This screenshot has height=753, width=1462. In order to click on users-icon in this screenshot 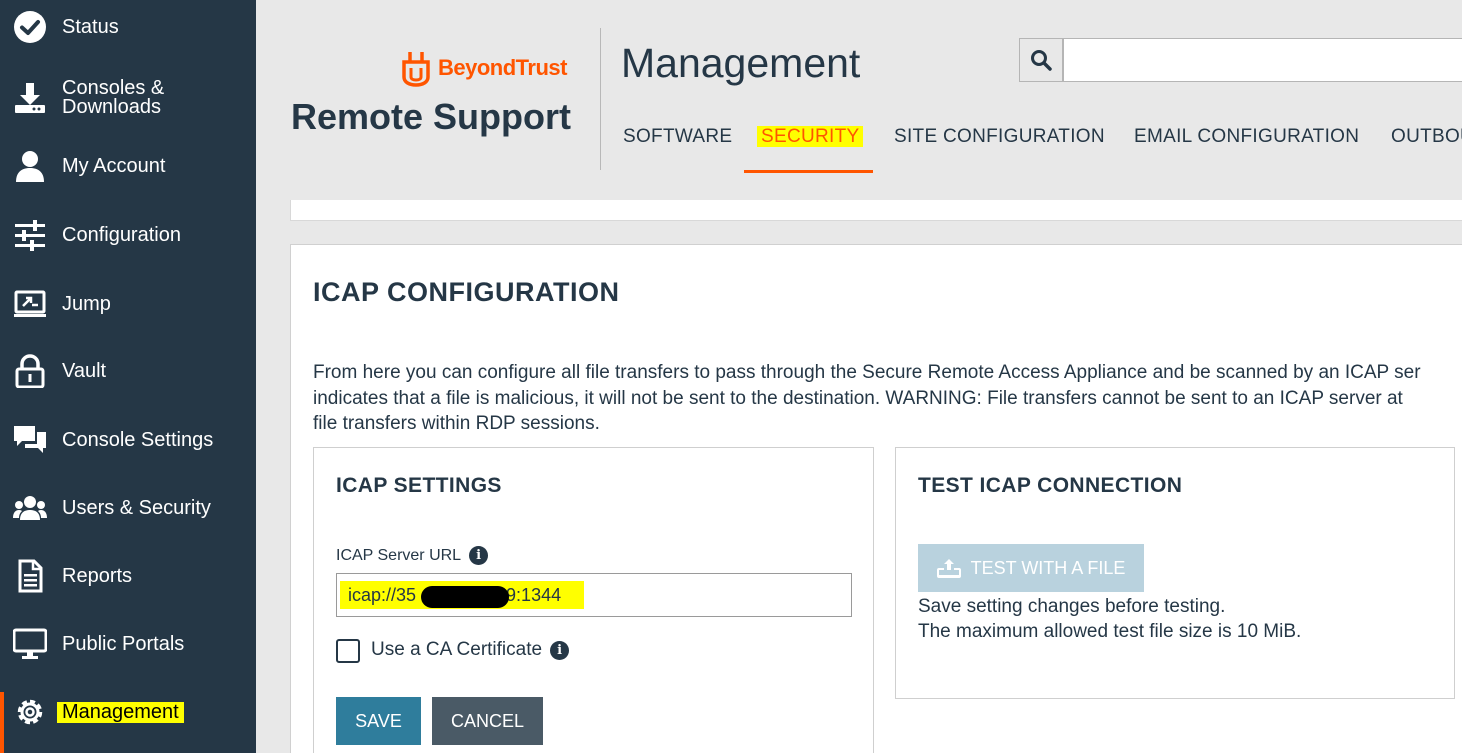, I will do `click(30, 508)`.